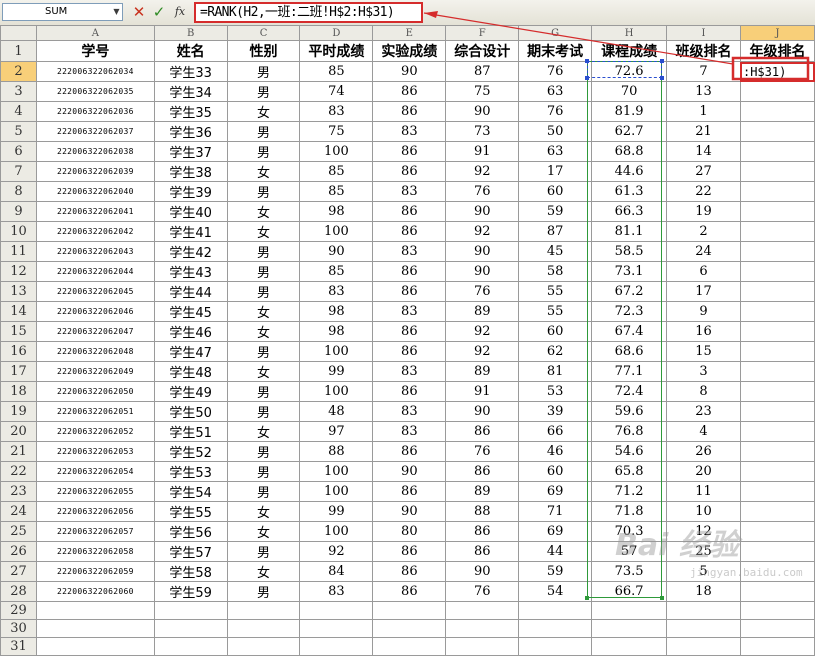 The image size is (815, 656). Describe the element at coordinates (336, 511) in the screenshot. I see `cell: 99` at that location.